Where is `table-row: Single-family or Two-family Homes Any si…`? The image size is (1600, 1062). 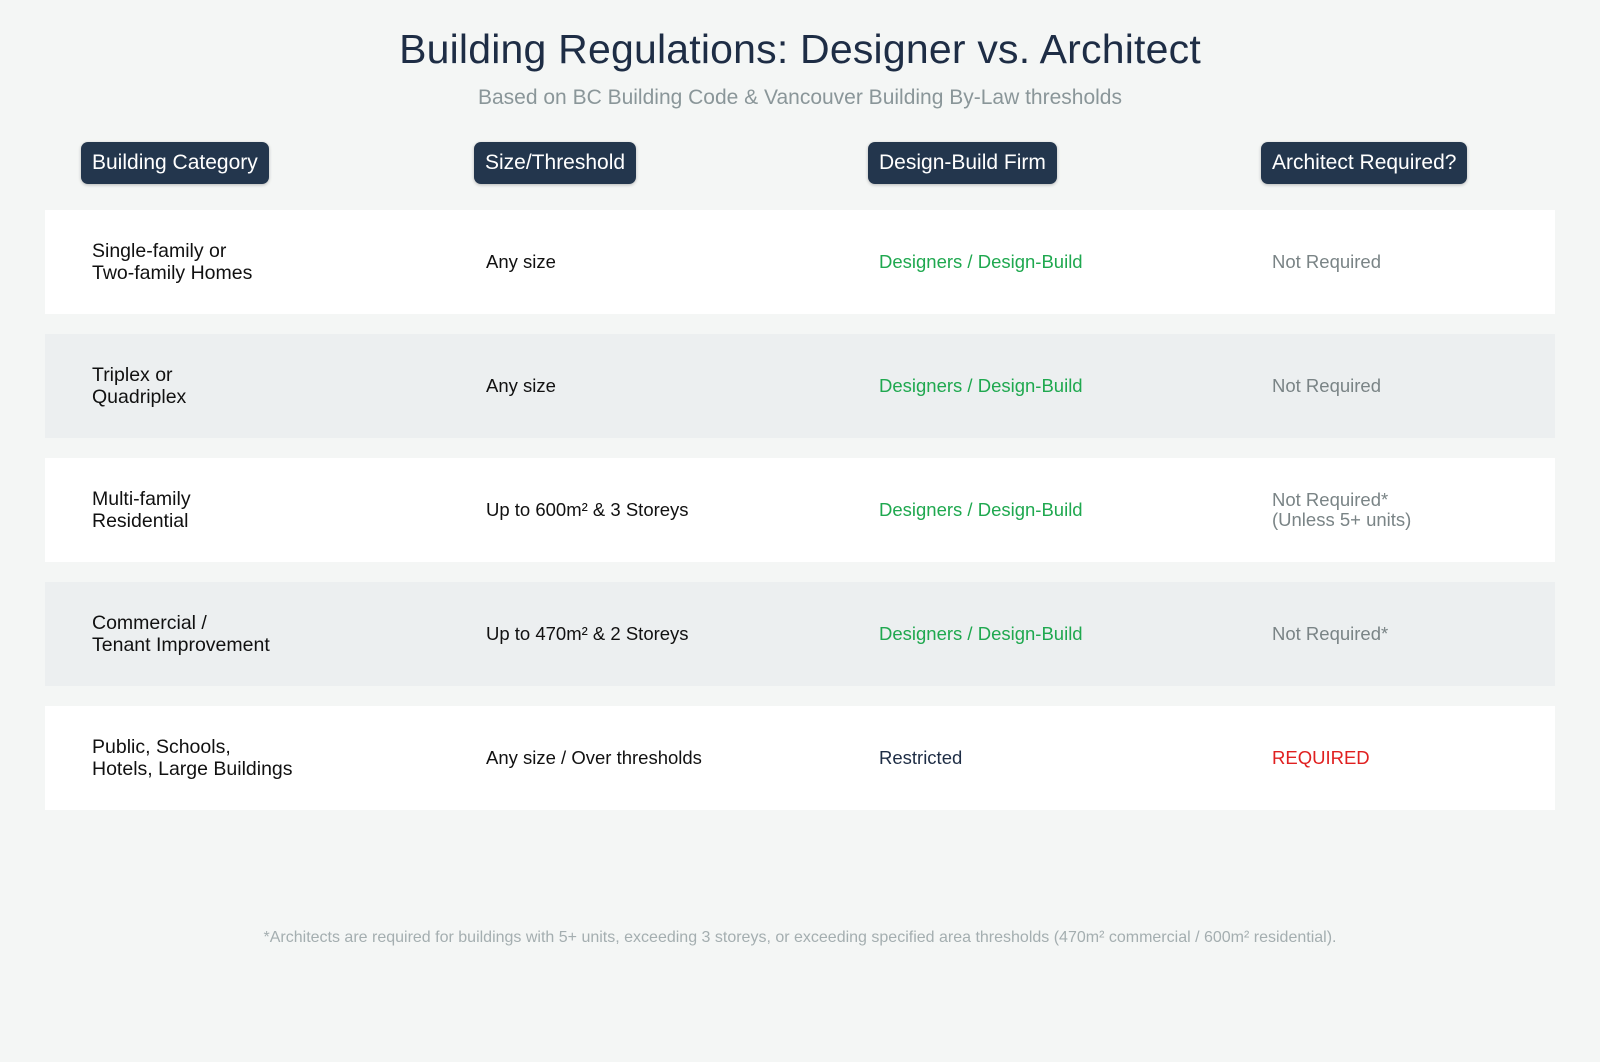 table-row: Single-family or Two-family Homes Any si… is located at coordinates (800, 262).